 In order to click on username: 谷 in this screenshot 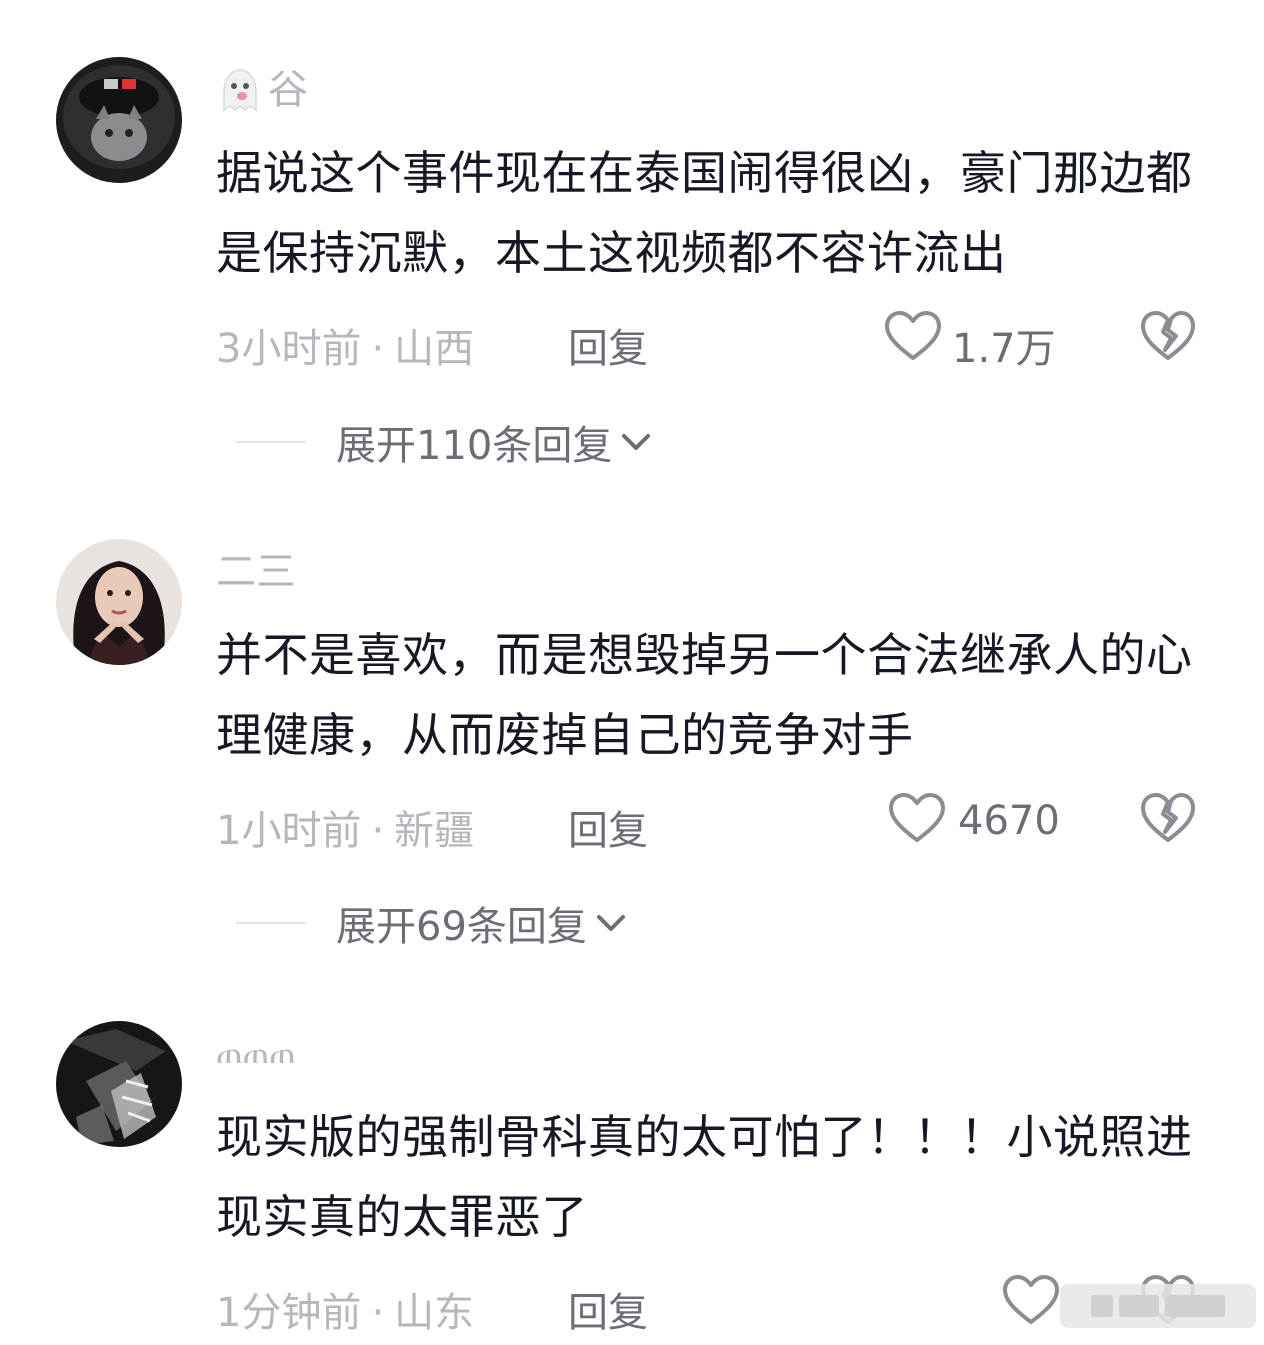, I will do `click(288, 90)`.